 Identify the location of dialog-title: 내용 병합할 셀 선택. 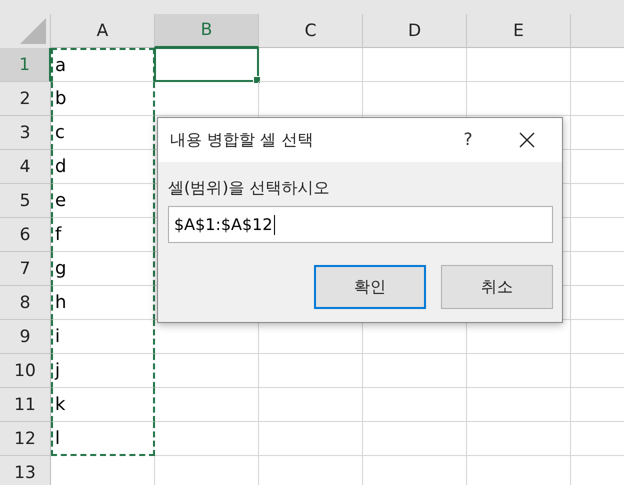
(242, 140).